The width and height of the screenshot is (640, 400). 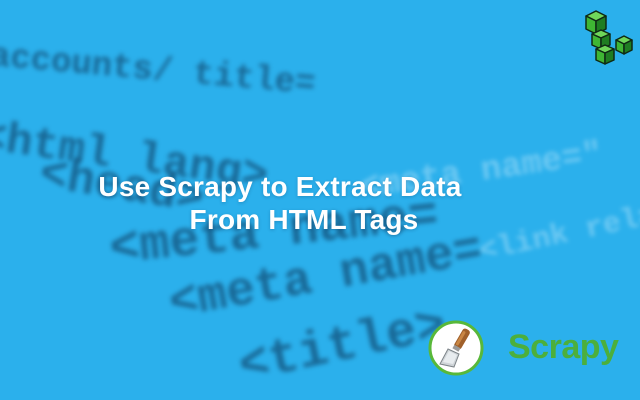 I want to click on scrapy-logo-mark, so click(x=456, y=348).